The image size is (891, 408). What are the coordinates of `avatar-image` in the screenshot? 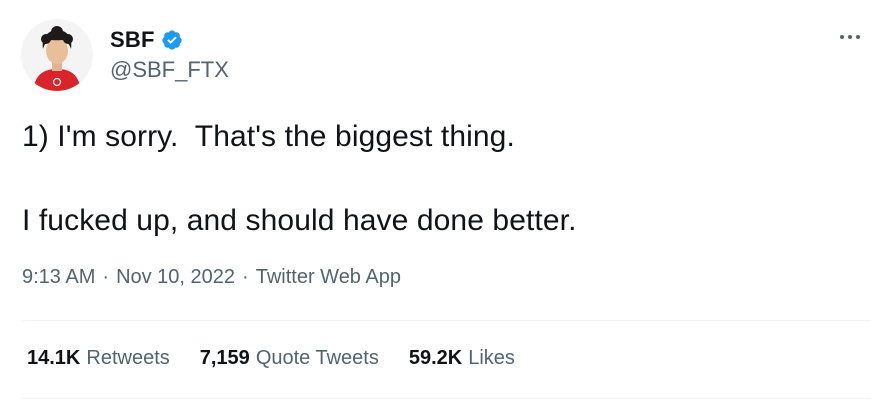 It's located at (57, 55).